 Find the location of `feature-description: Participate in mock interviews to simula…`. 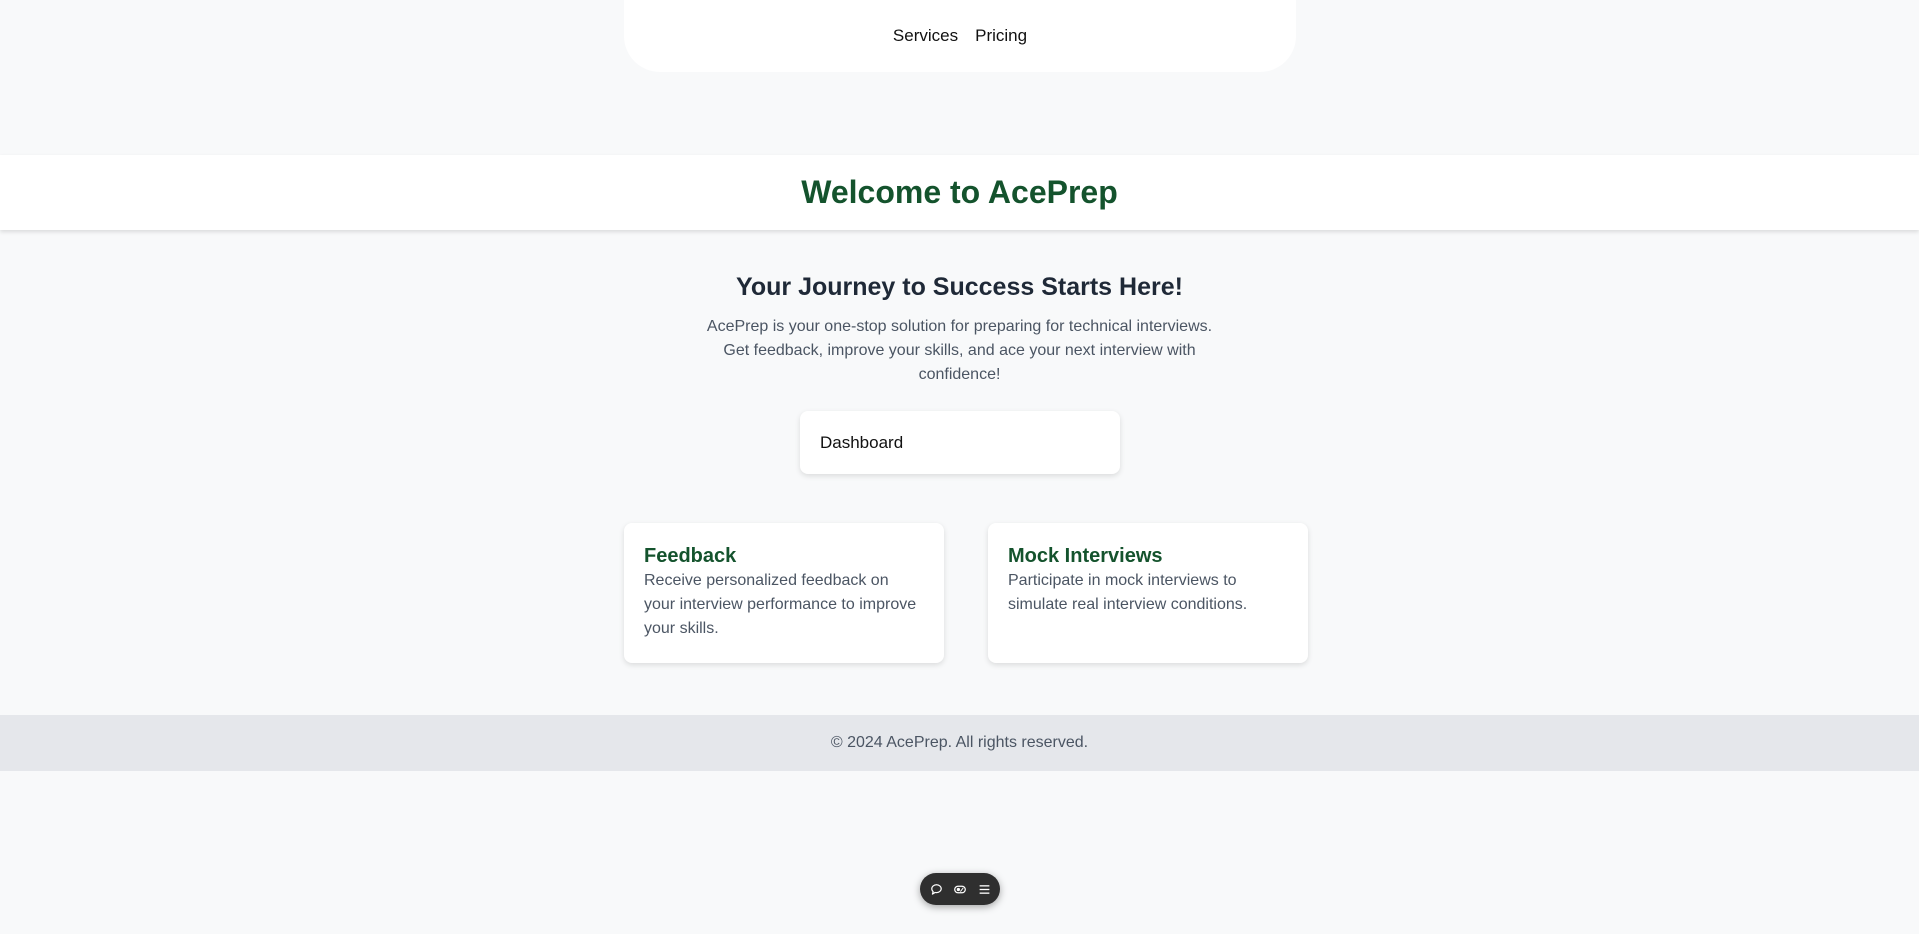

feature-description: Participate in mock interviews to simula… is located at coordinates (1128, 592).